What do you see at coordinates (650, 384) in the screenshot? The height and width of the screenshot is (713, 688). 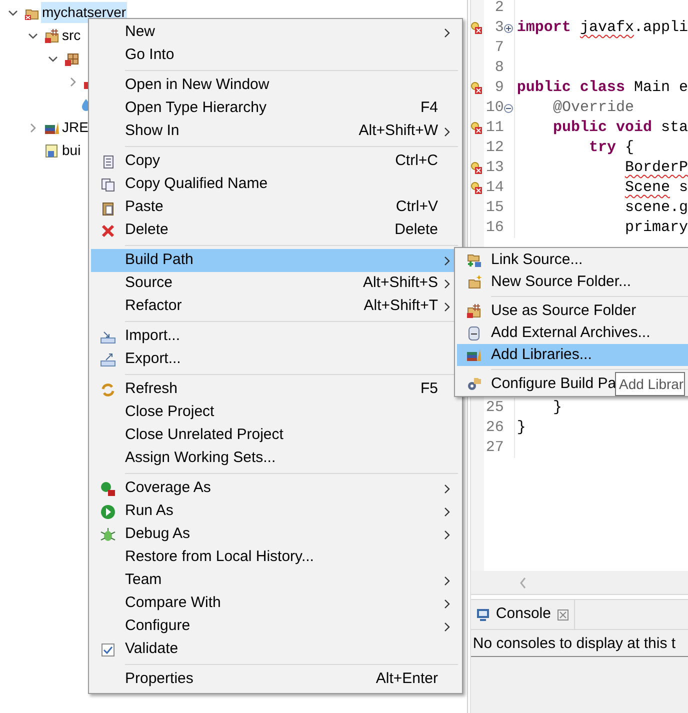 I see `tooltip: Add Librar` at bounding box center [650, 384].